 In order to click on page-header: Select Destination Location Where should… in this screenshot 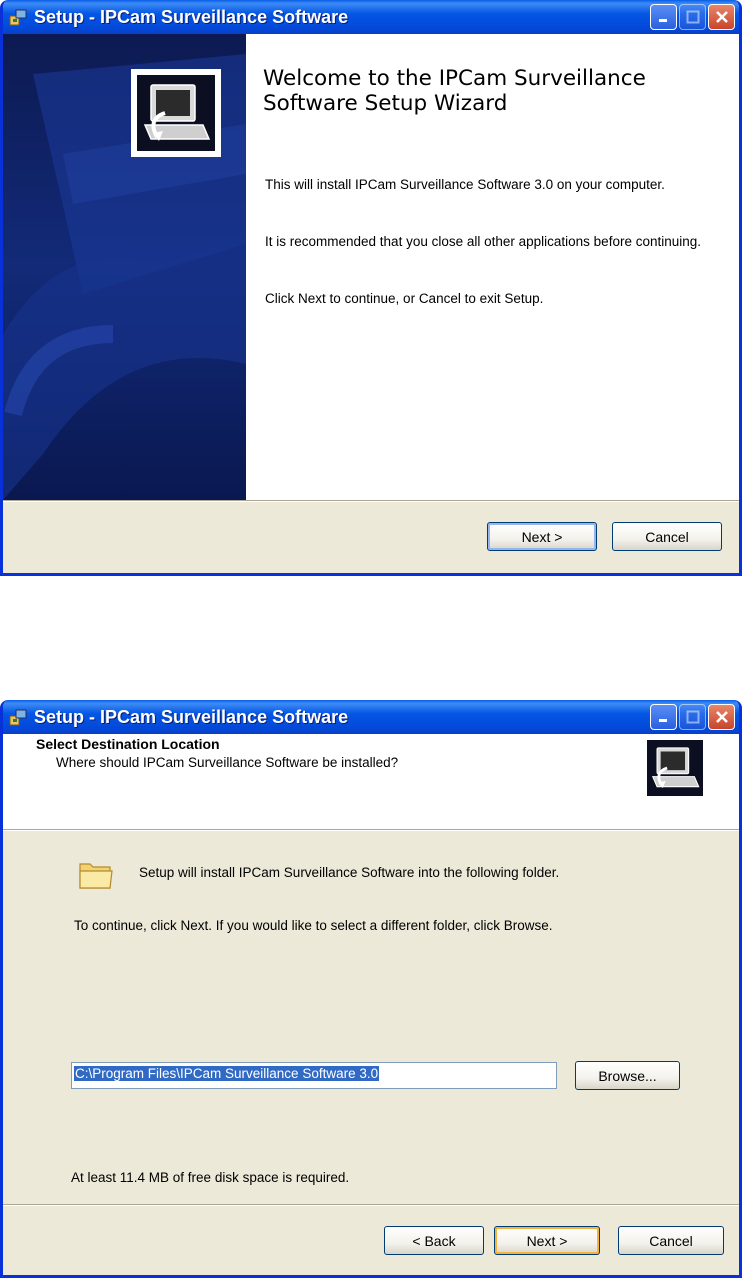, I will do `click(371, 781)`.